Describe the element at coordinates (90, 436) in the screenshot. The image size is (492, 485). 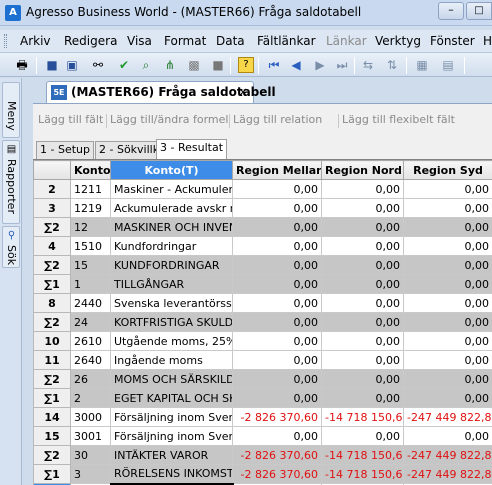
I see `cell-konto: 3001` at that location.